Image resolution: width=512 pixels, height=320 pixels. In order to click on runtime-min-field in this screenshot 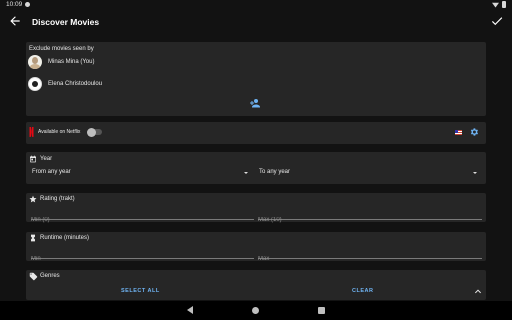, I will do `click(142, 256)`.